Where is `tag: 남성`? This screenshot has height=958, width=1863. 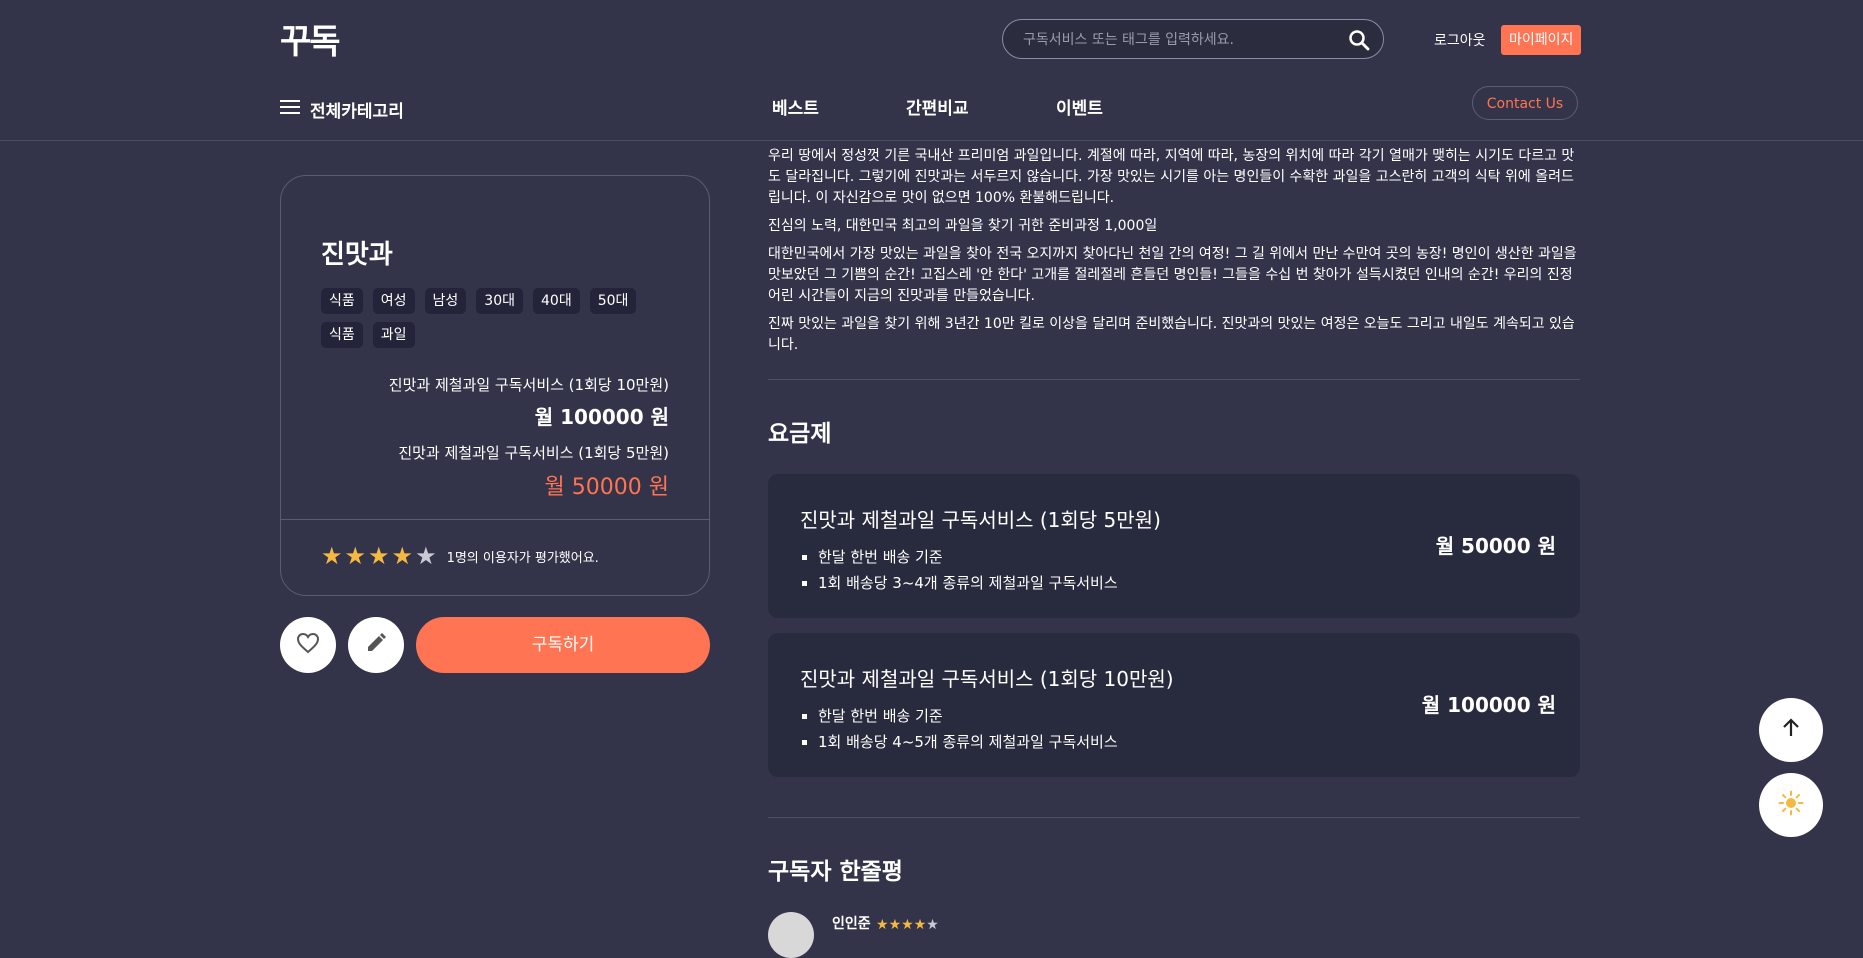 tag: 남성 is located at coordinates (445, 301).